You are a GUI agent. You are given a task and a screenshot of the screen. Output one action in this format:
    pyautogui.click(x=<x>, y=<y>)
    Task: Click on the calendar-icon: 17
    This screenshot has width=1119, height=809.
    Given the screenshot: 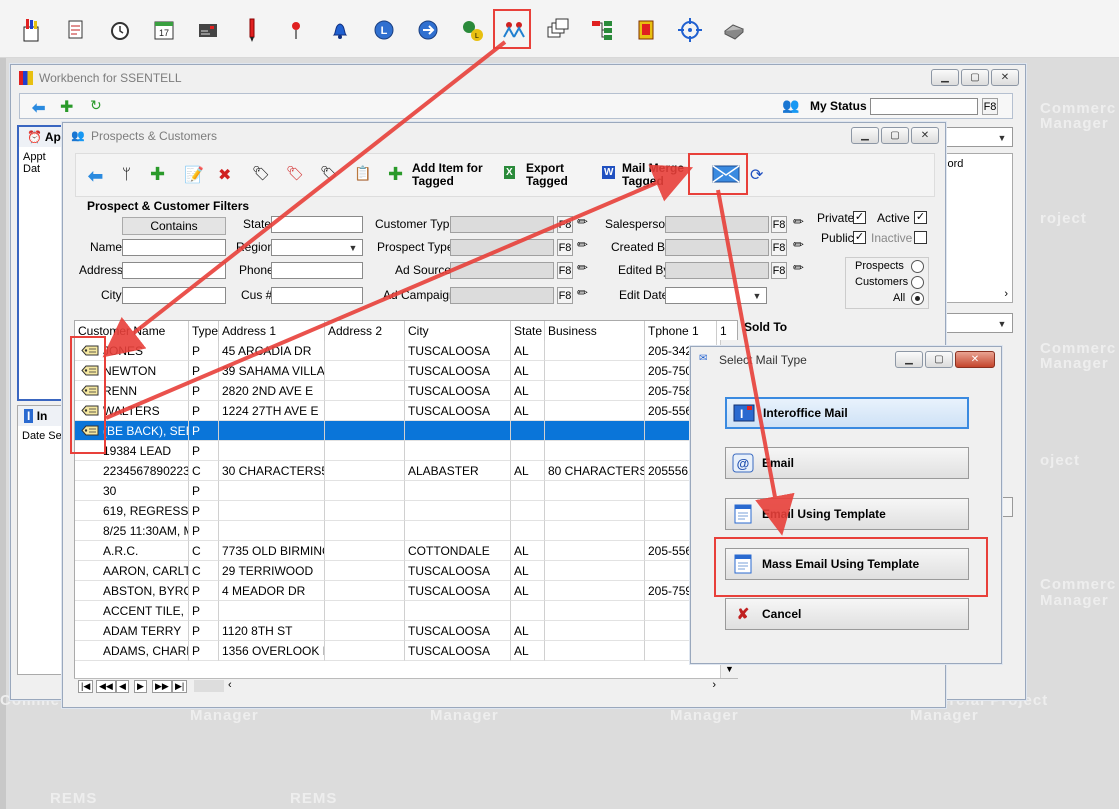 What is the action you would take?
    pyautogui.click(x=164, y=30)
    